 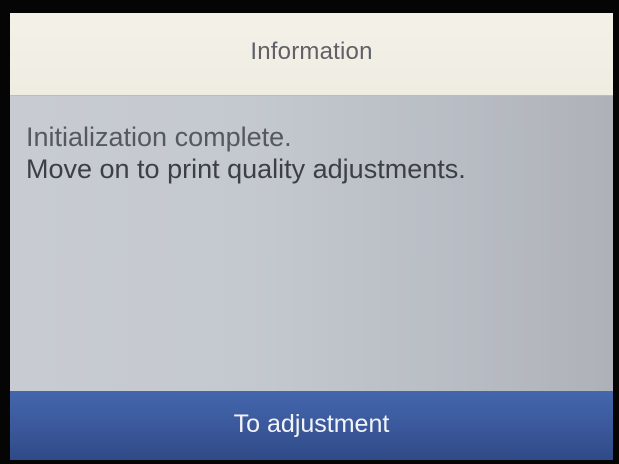 I want to click on dialog-title: Information, so click(x=311, y=51).